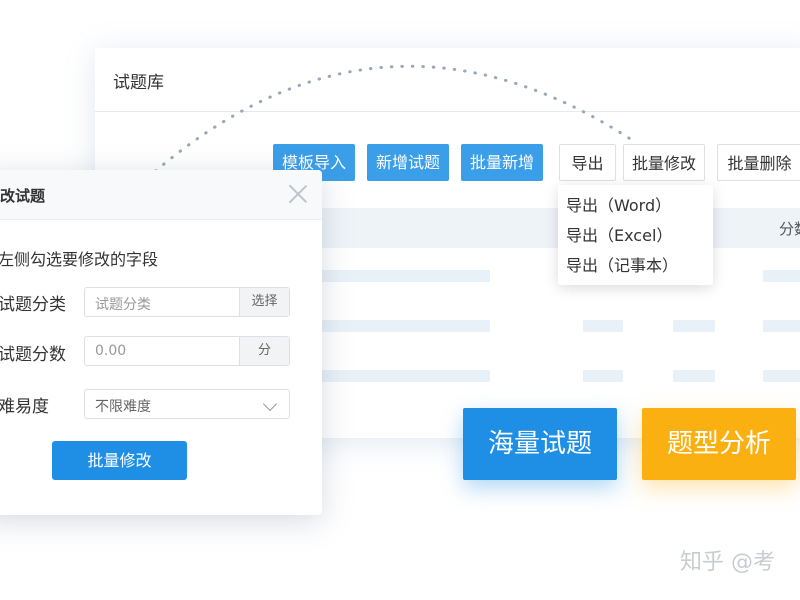  What do you see at coordinates (635, 208) in the screenshot?
I see `export-word-item: 导出（Word）` at bounding box center [635, 208].